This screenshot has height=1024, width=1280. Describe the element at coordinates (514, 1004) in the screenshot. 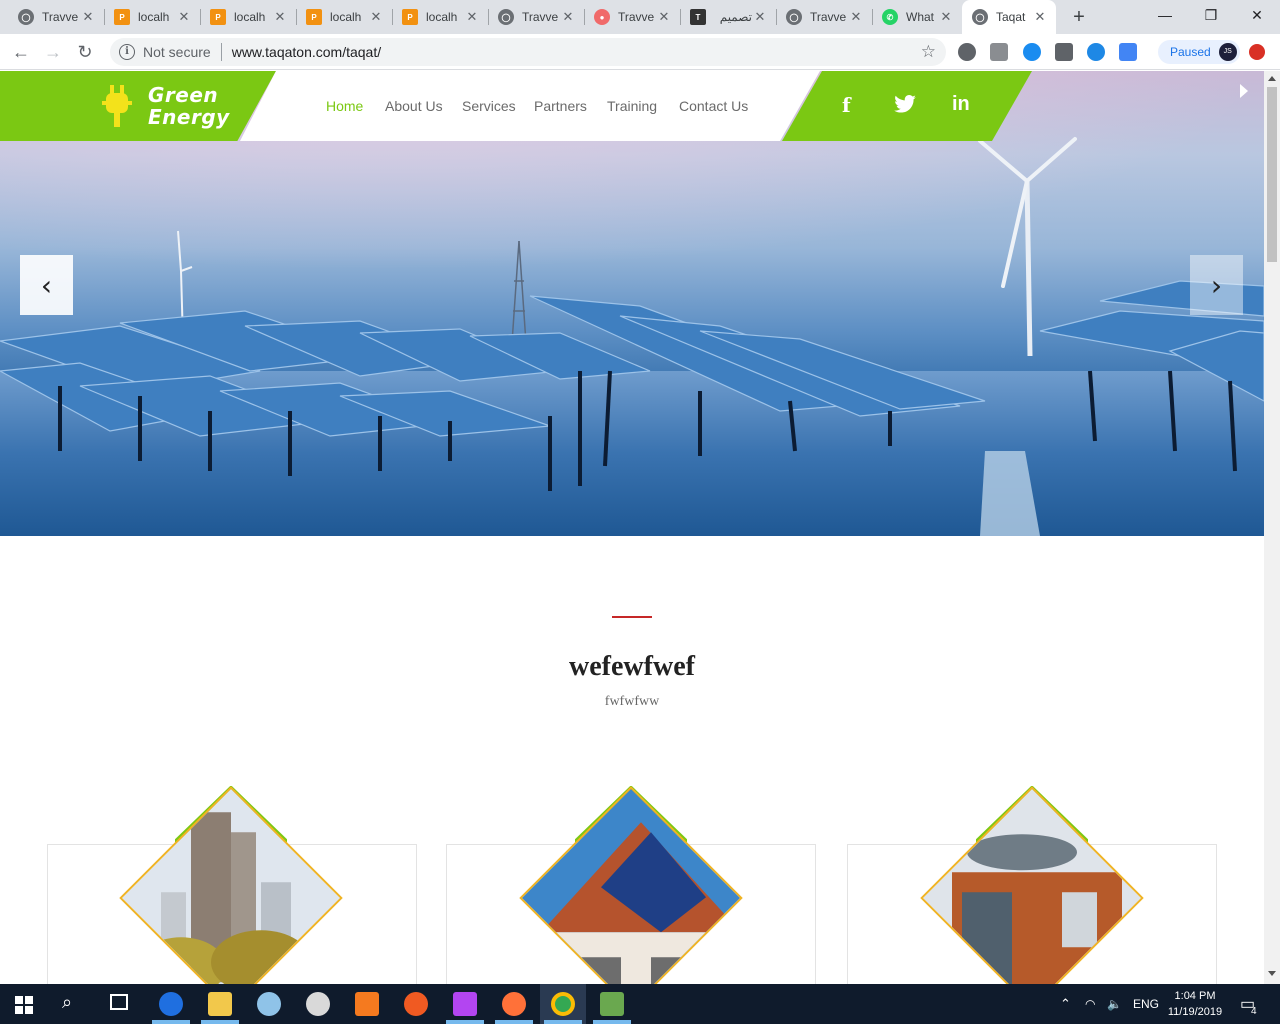

I see `firefox-icon` at that location.